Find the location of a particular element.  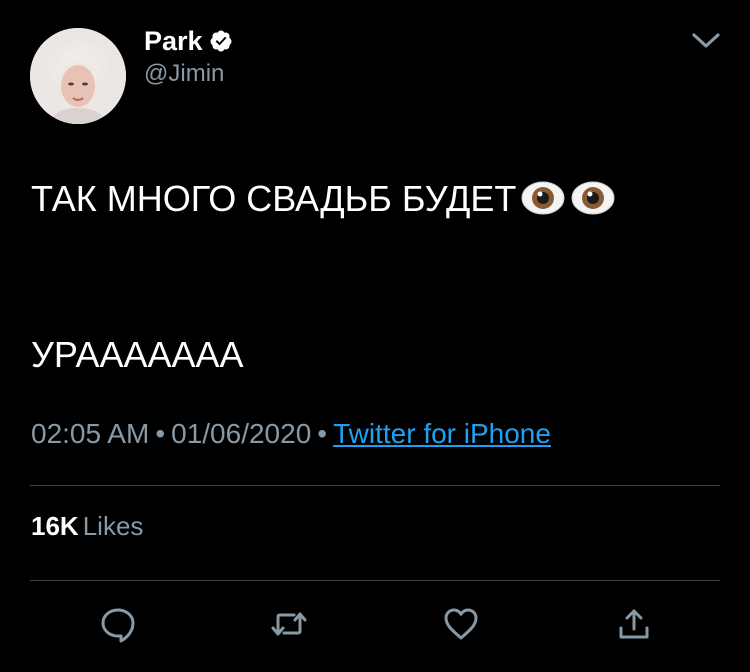

reply-icon is located at coordinates (118, 625).